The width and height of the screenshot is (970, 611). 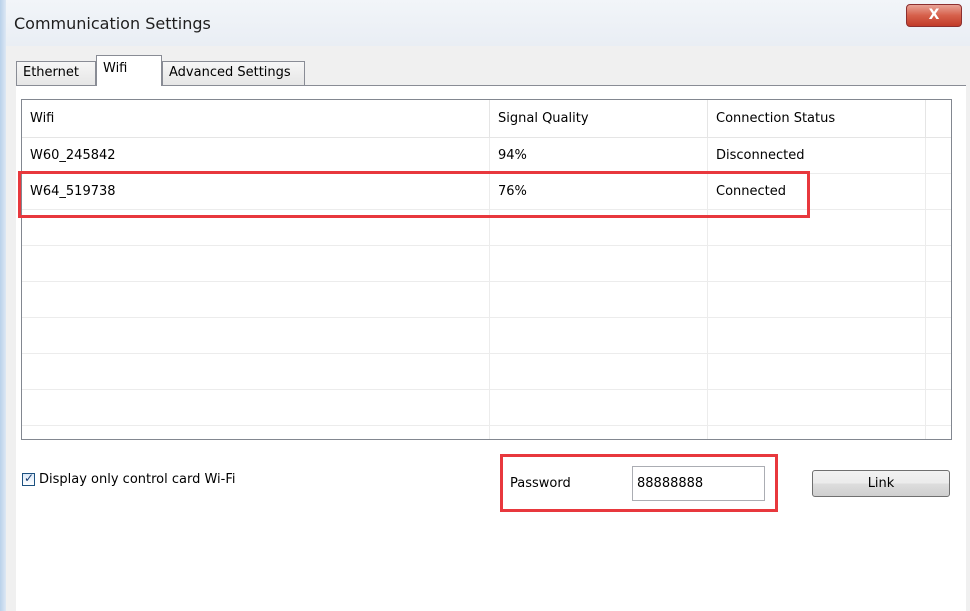 What do you see at coordinates (512, 155) in the screenshot?
I see `signal-quality: 94%` at bounding box center [512, 155].